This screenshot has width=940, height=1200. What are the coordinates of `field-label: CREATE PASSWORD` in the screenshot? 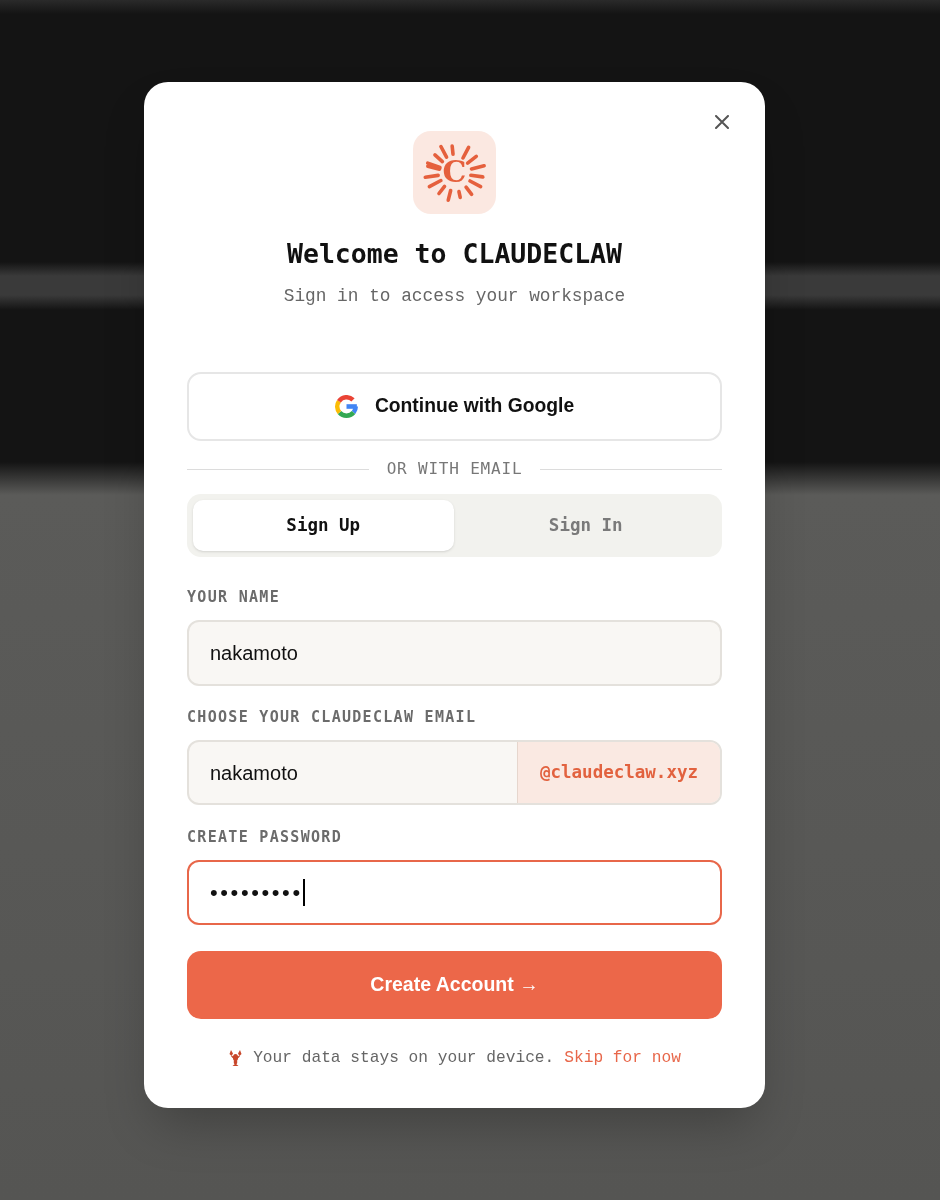 It's located at (264, 837).